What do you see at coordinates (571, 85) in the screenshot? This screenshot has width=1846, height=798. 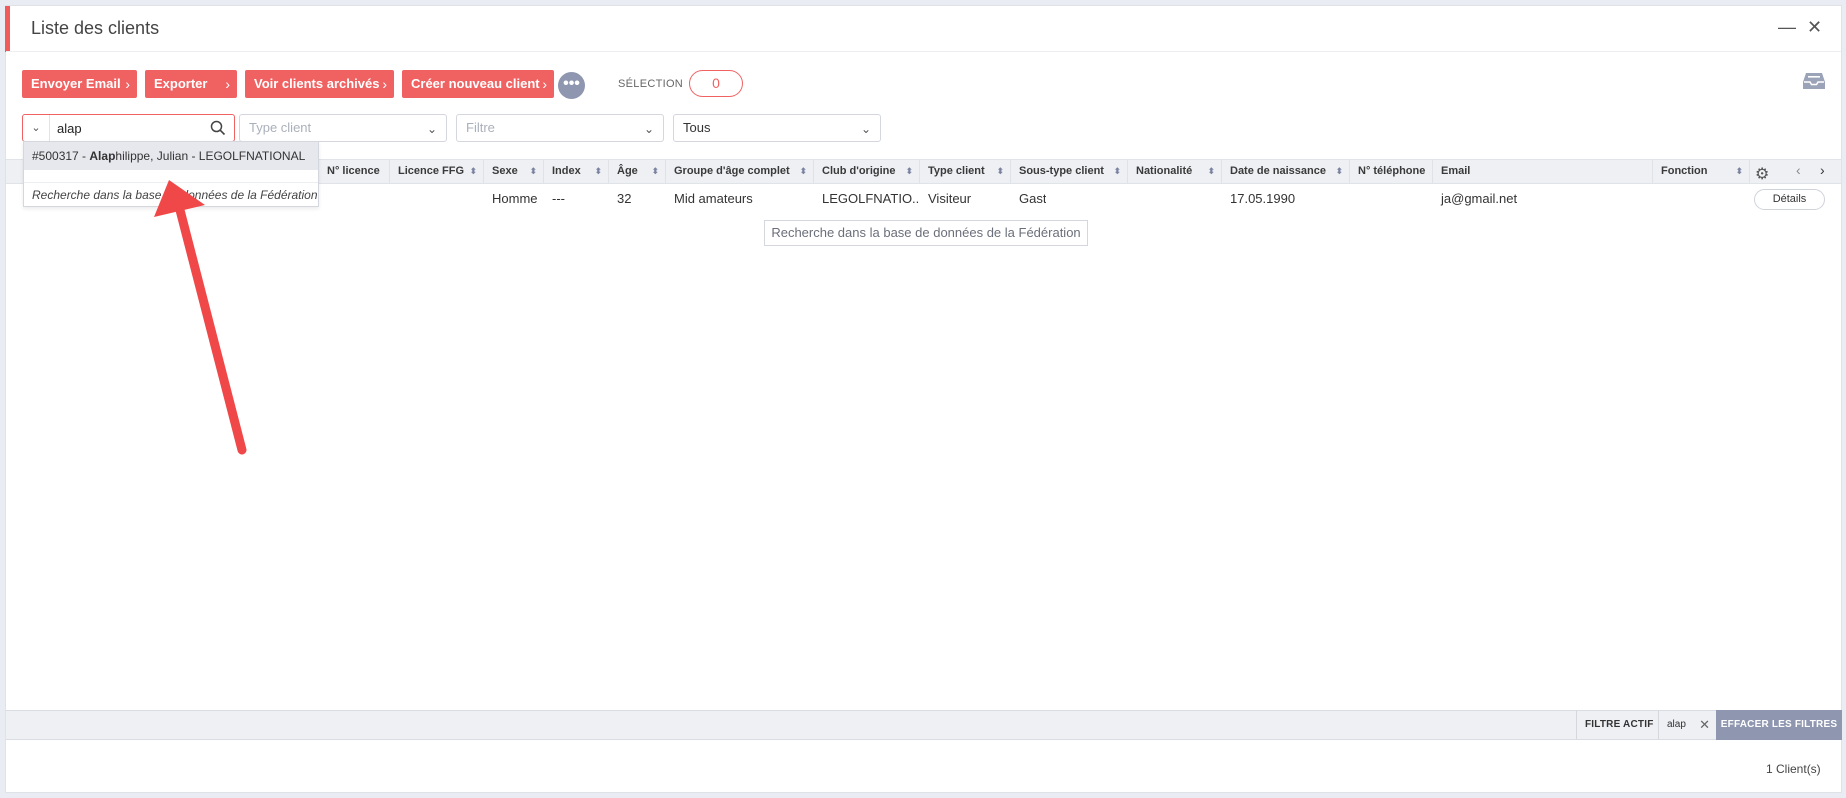 I see `more-actions-button: •••` at bounding box center [571, 85].